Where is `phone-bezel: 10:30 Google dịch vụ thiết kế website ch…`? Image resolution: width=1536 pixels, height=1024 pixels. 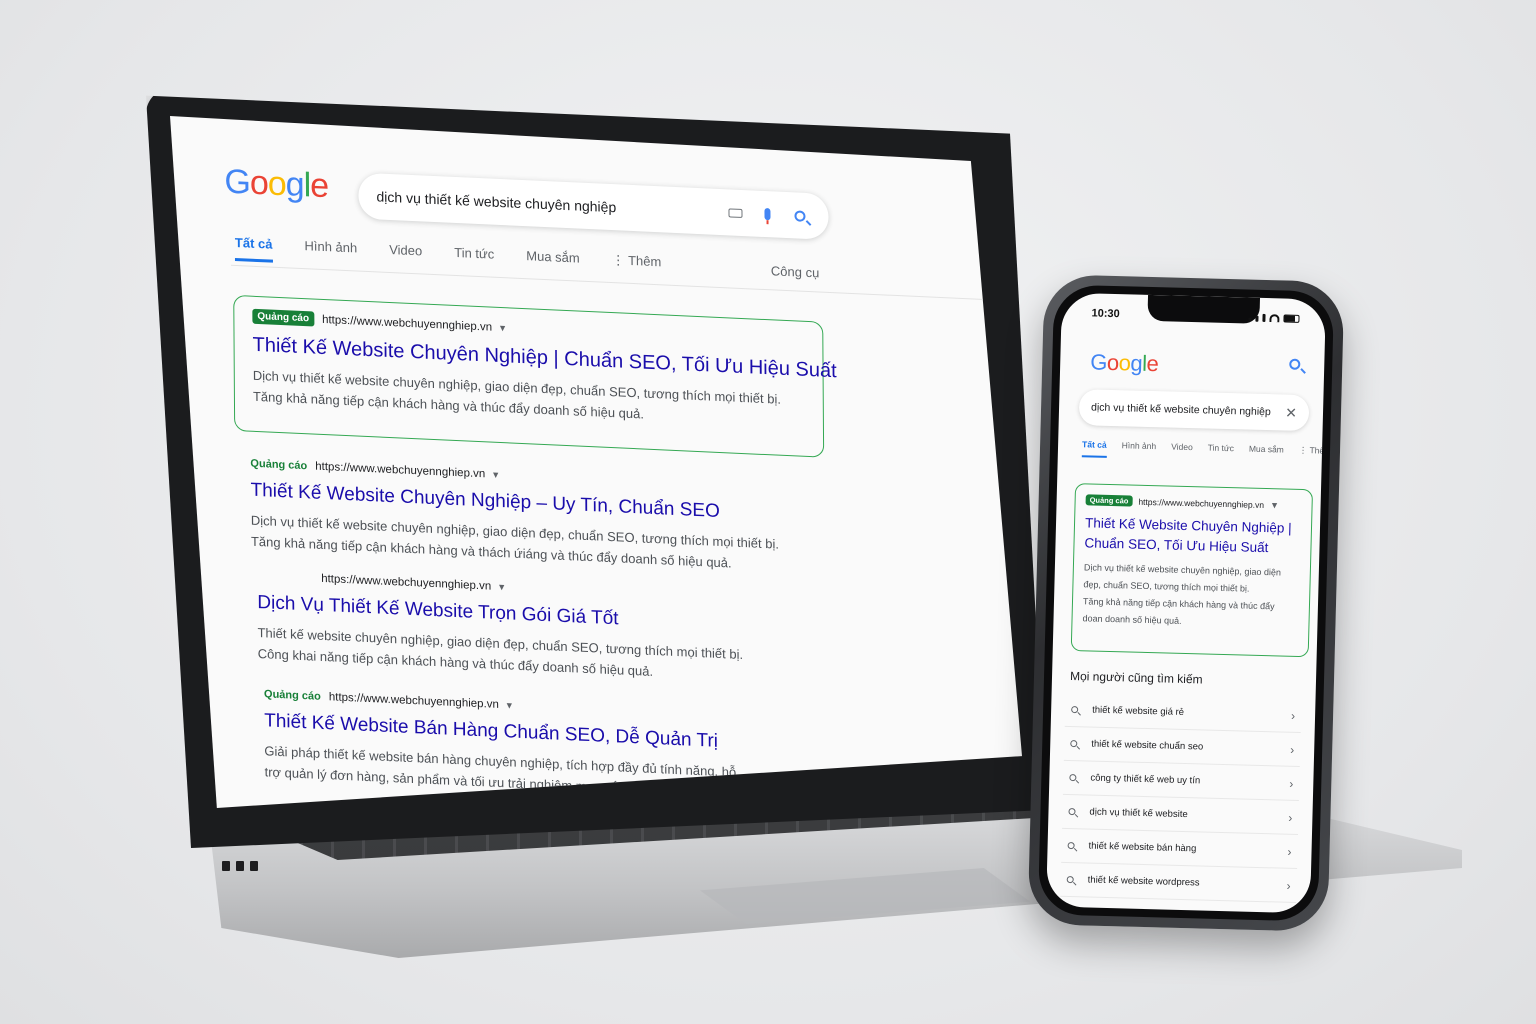 phone-bezel: 10:30 Google dịch vụ thiết kế website ch… is located at coordinates (1186, 603).